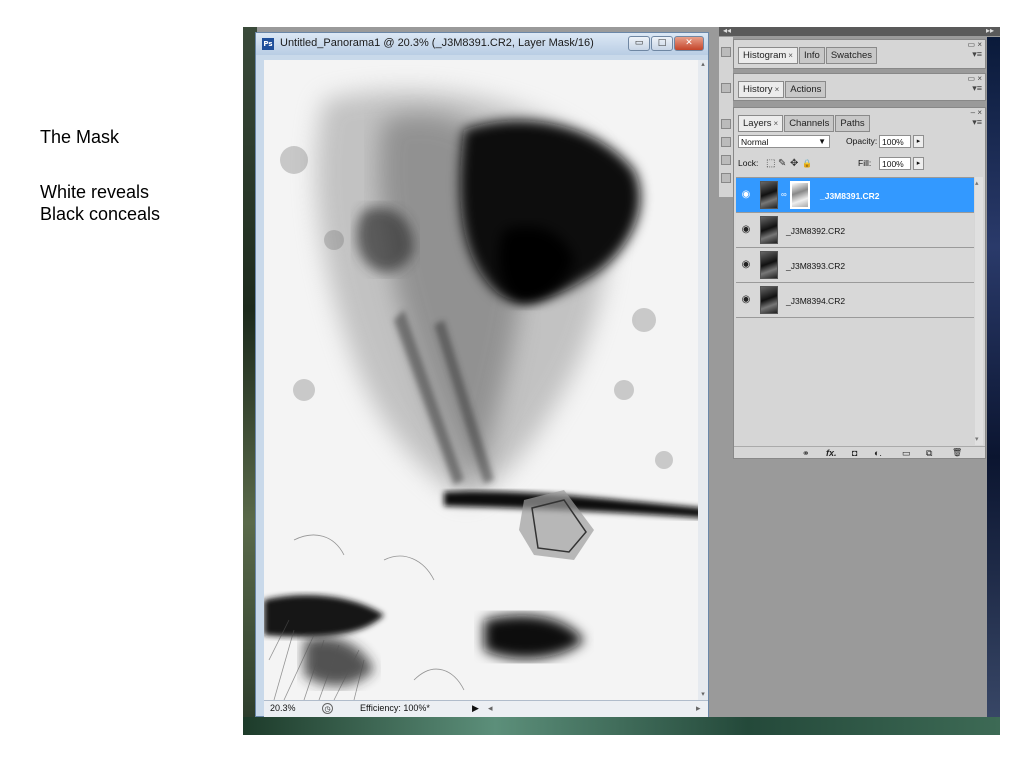 This screenshot has width=1024, height=768. What do you see at coordinates (816, 301) in the screenshot?
I see `layer-name: _J3M8394.CR2` at bounding box center [816, 301].